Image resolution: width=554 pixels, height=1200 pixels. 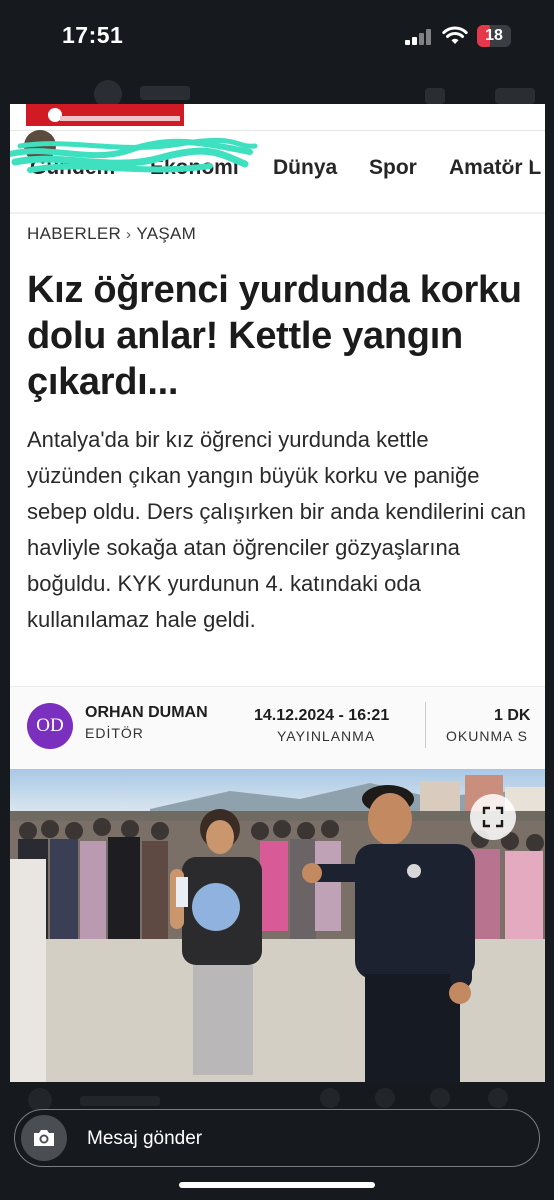 What do you see at coordinates (145, 1138) in the screenshot?
I see `message-placeholder: Mesaj gönder` at bounding box center [145, 1138].